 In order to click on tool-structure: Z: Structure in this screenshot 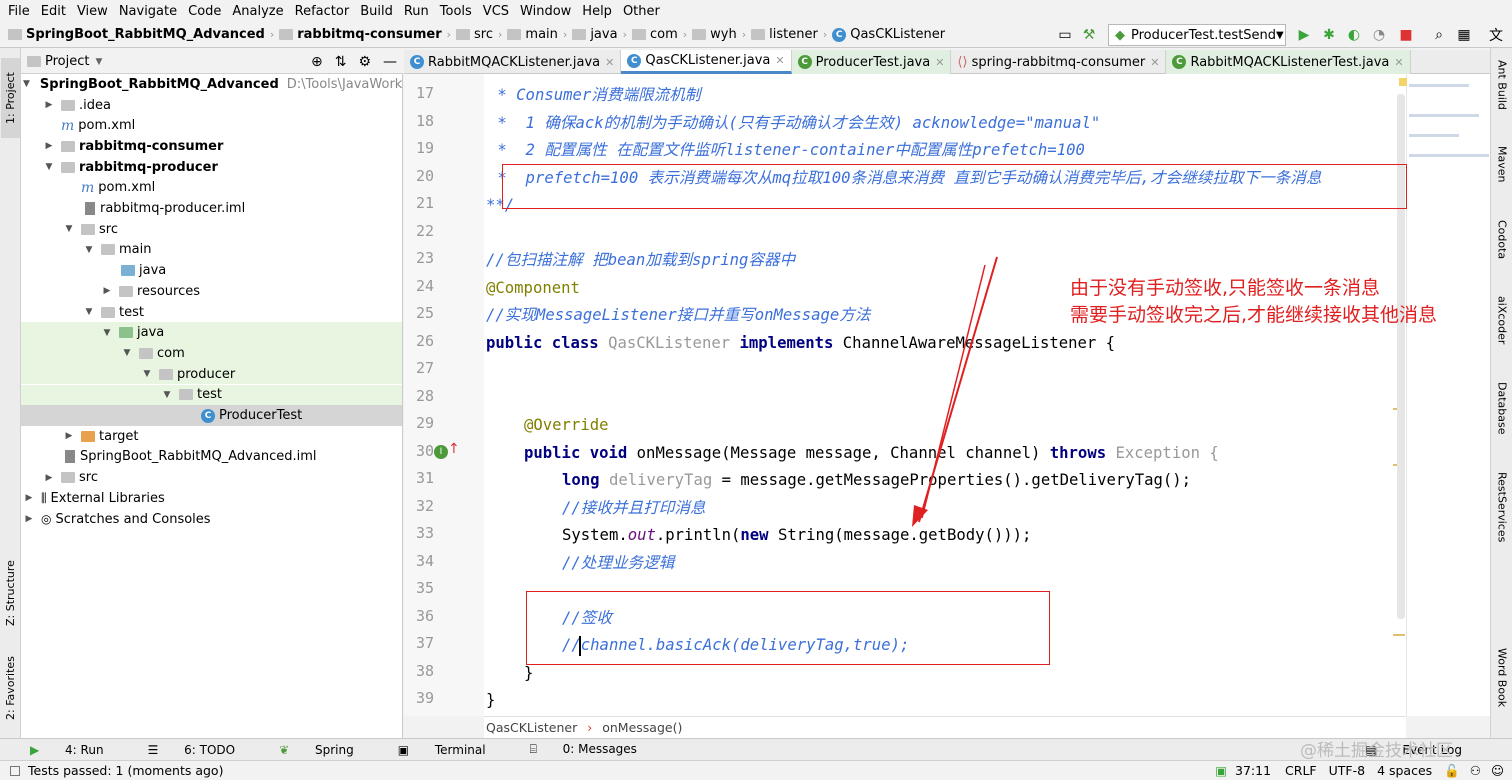, I will do `click(10, 593)`.